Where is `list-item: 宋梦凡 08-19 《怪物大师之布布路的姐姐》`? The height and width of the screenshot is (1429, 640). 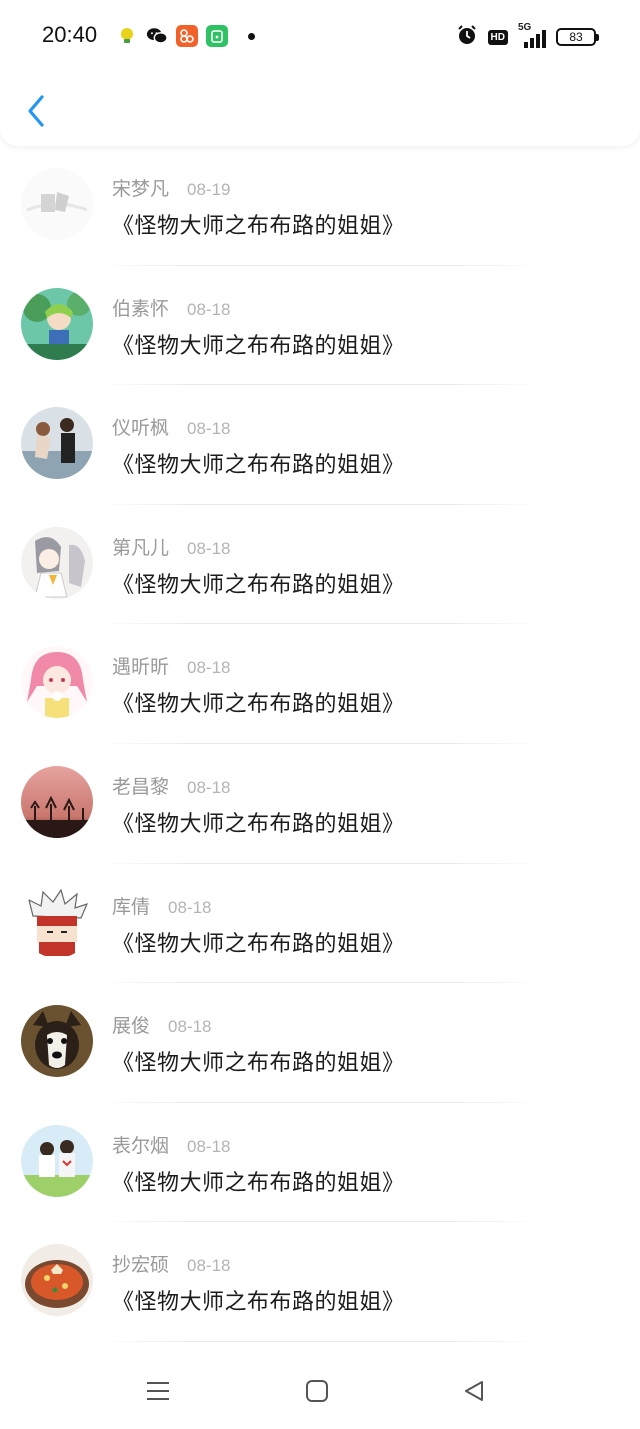 list-item: 宋梦凡 08-19 《怪物大师之布布路的姐姐》 is located at coordinates (320, 206).